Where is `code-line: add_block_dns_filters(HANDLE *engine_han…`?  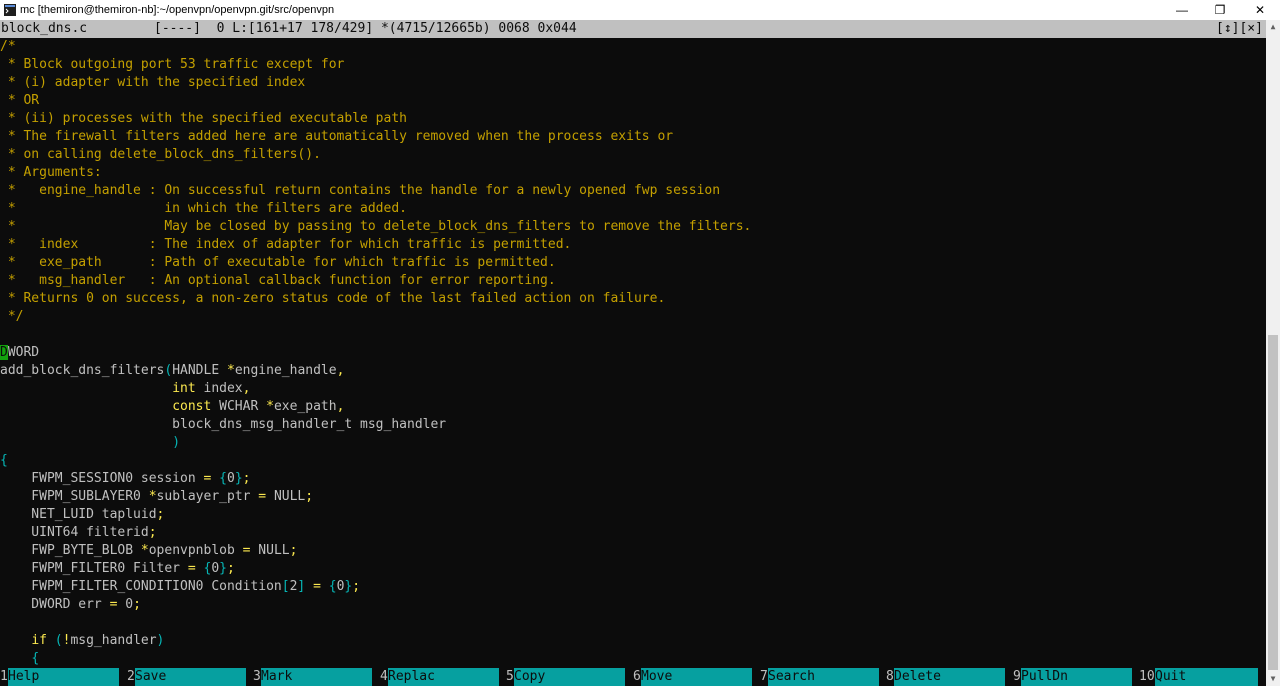 code-line: add_block_dns_filters(HANDLE *engine_han… is located at coordinates (172, 371).